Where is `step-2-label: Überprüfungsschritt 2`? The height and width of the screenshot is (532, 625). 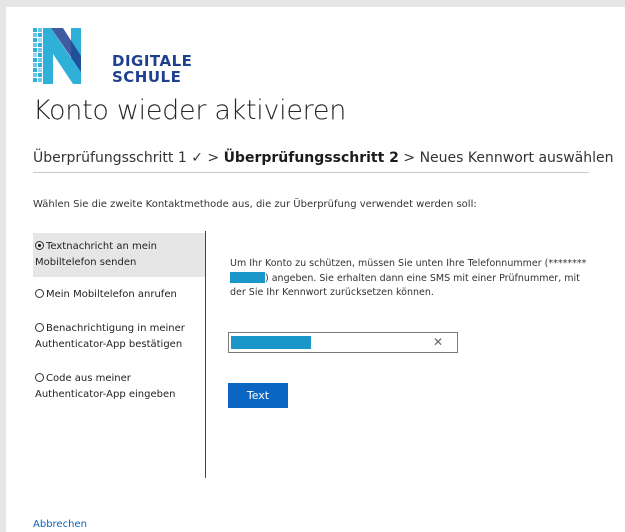 step-2-label: Überprüfungsschritt 2 is located at coordinates (311, 158).